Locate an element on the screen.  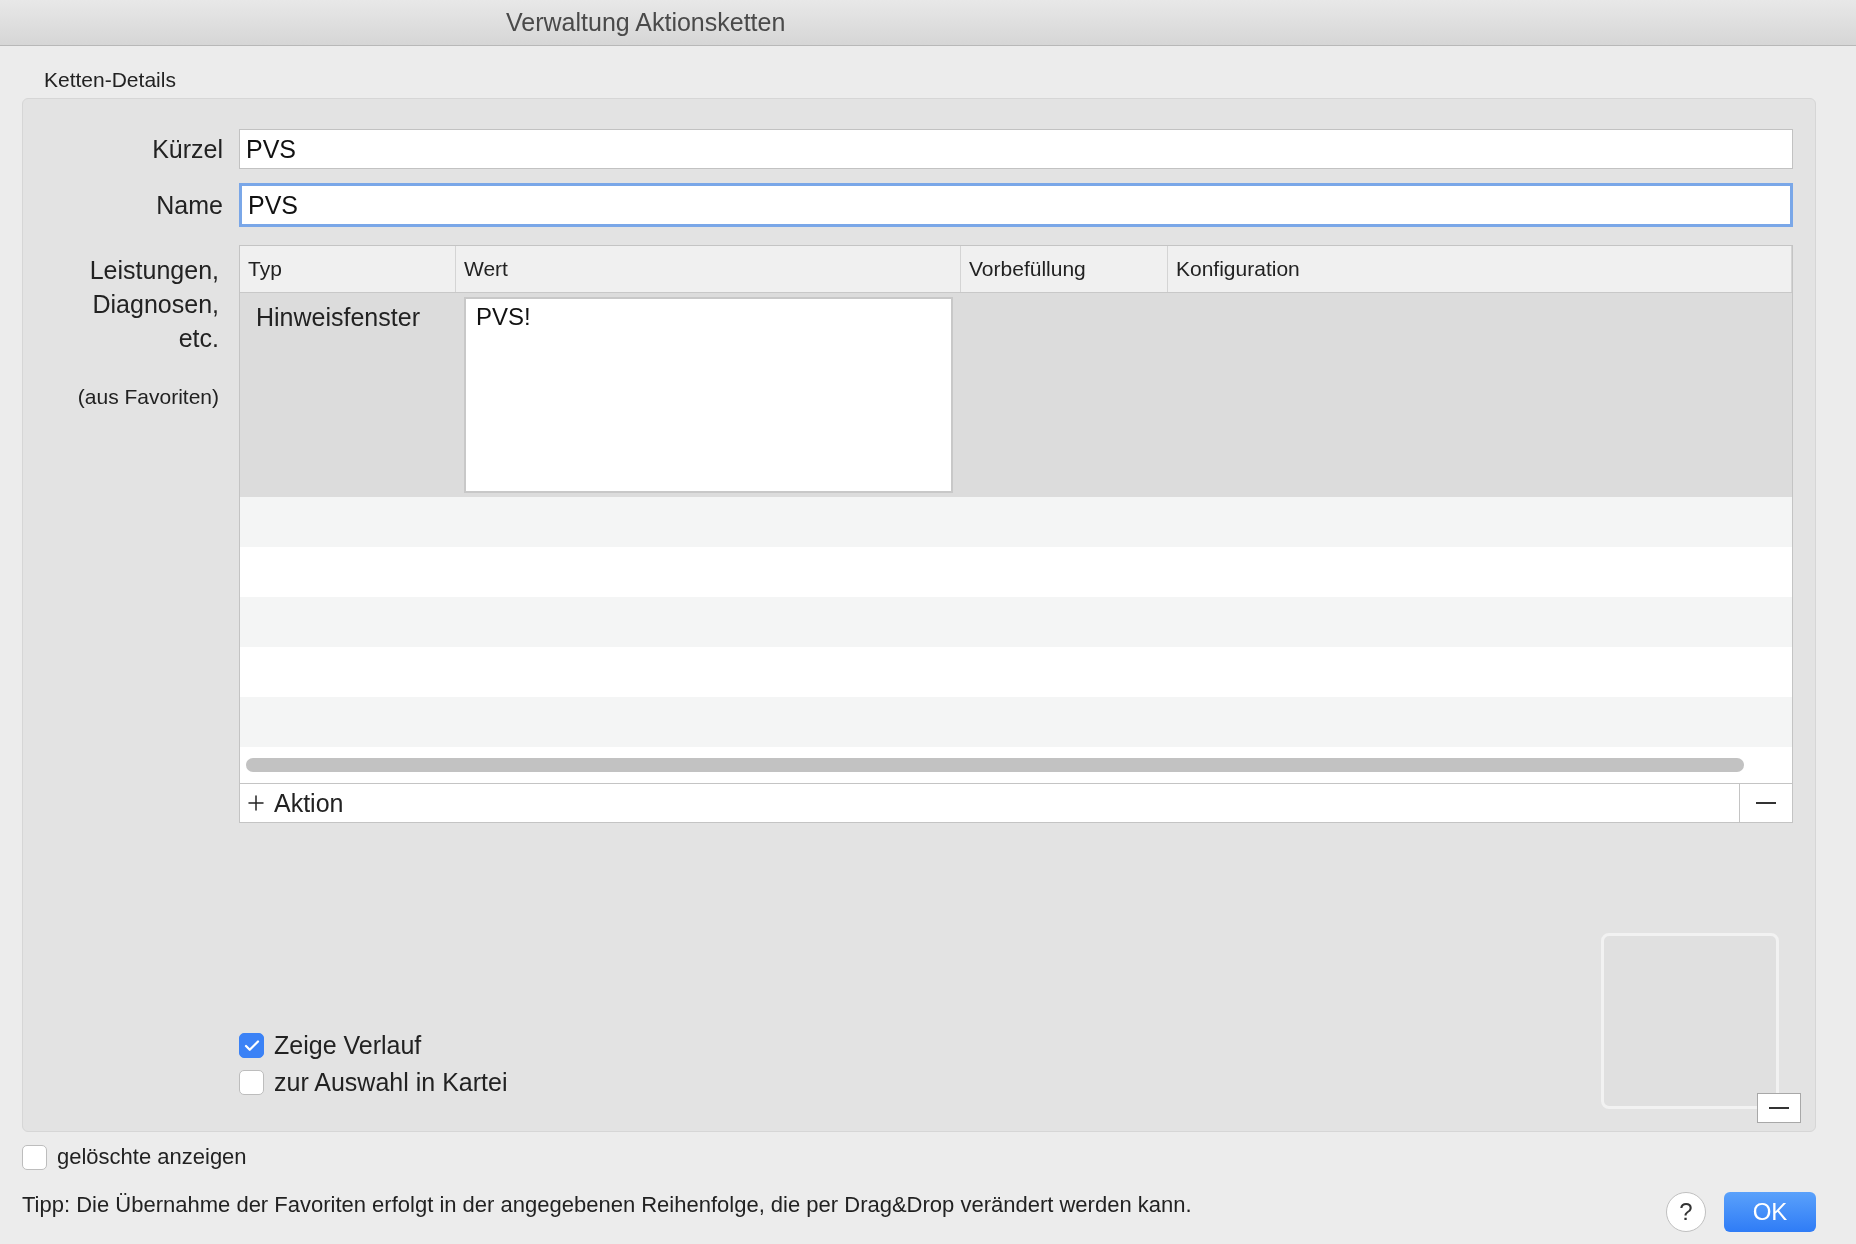
scrollbar-thumb is located at coordinates (995, 765).